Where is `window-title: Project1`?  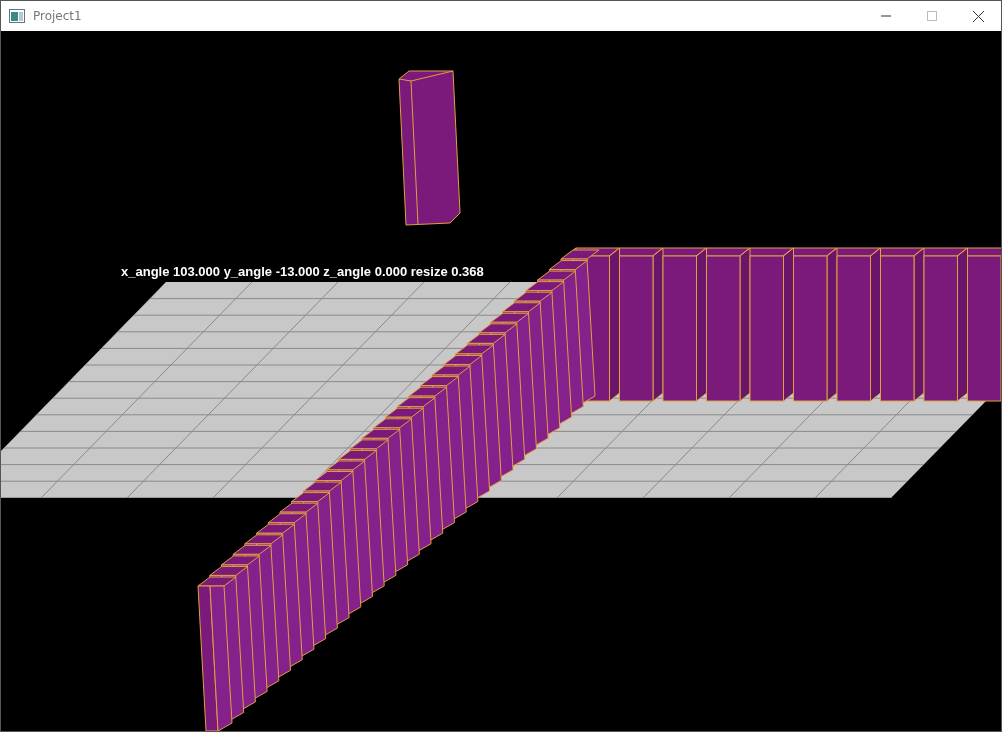
window-title: Project1 is located at coordinates (57, 16).